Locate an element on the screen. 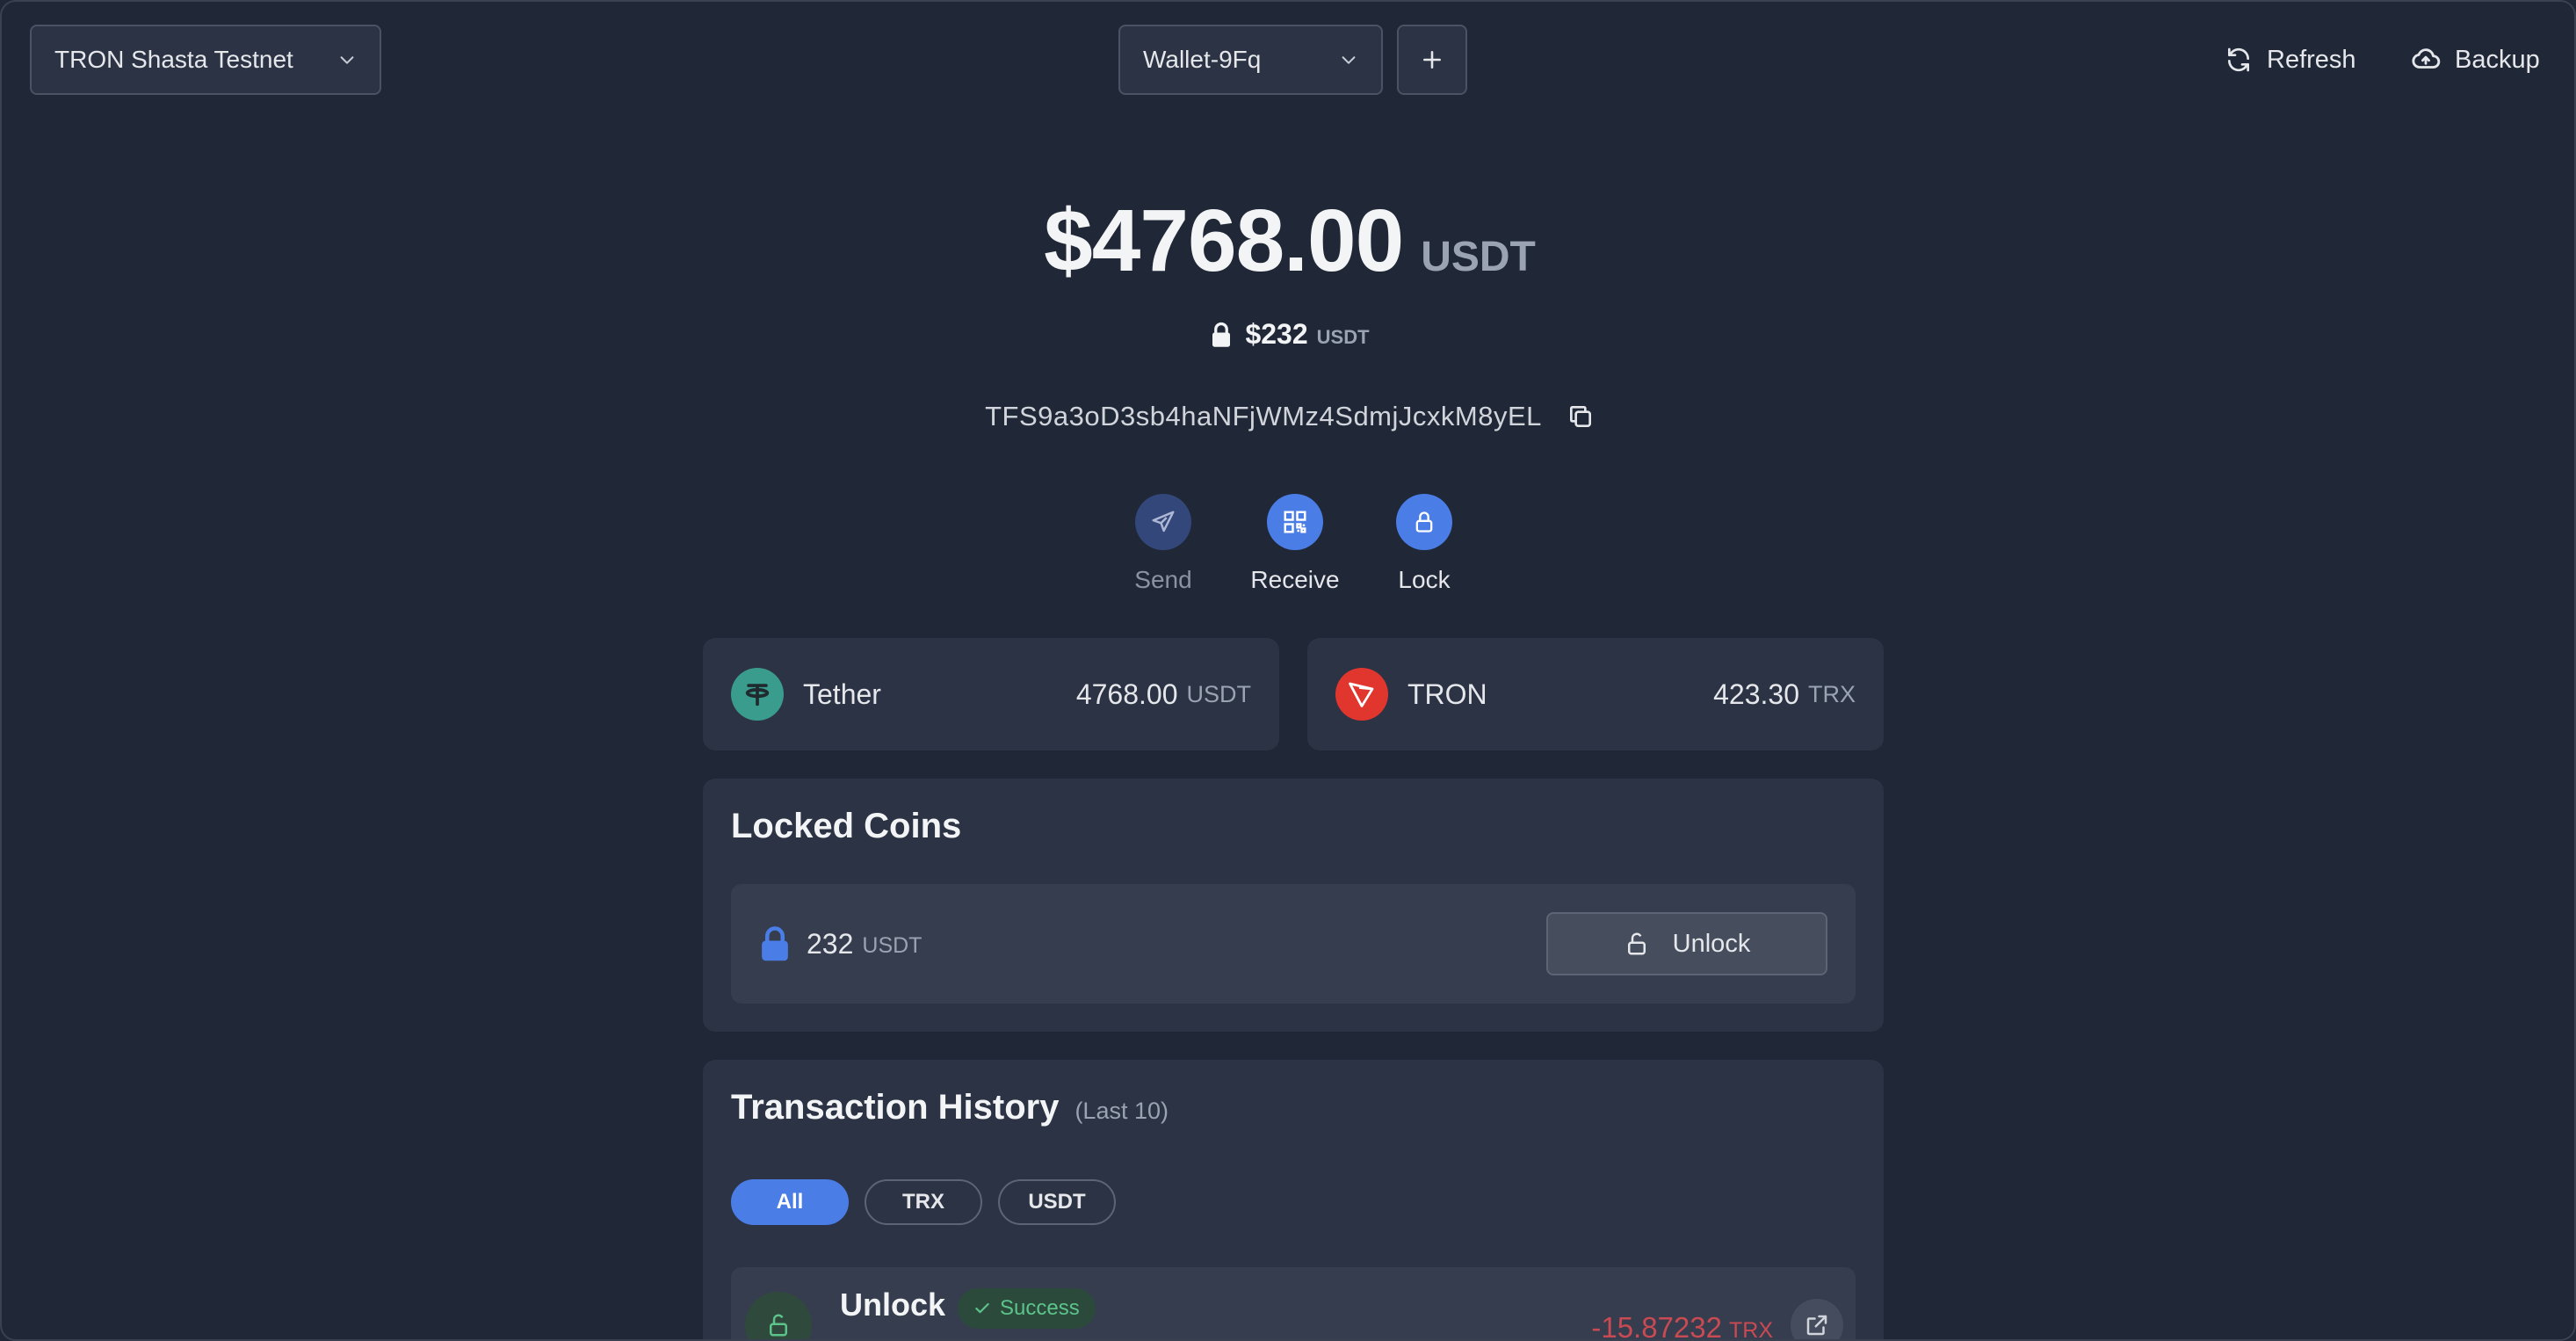 This screenshot has height=1341, width=2576. check-icon is located at coordinates (982, 1308).